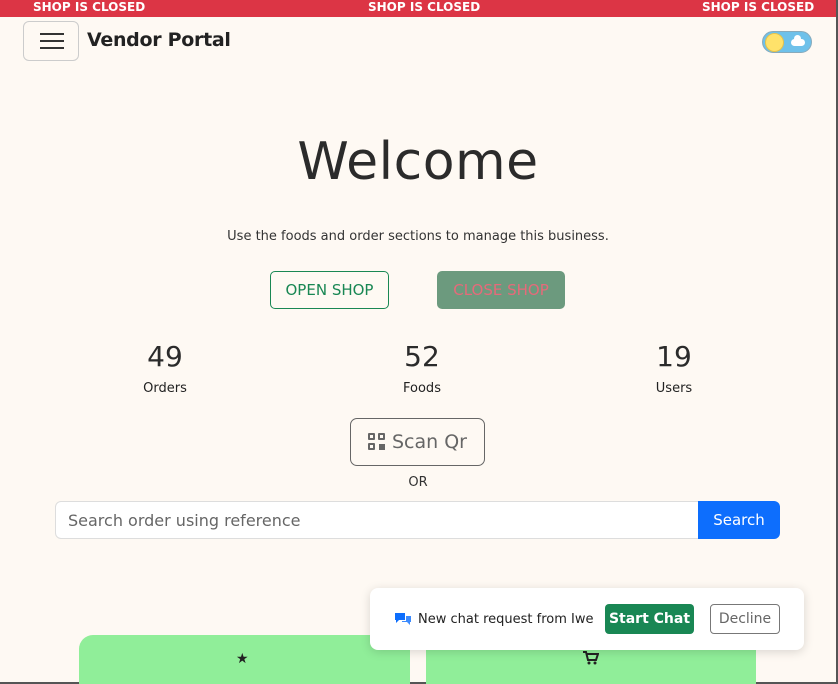 The width and height of the screenshot is (838, 684). I want to click on navbar: Vendor Portal, so click(418, 41).